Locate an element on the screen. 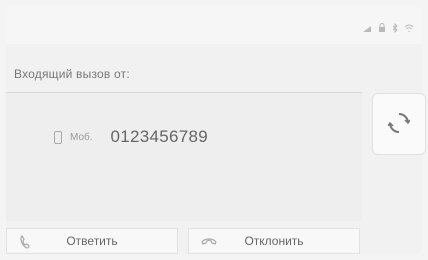 This screenshot has height=260, width=428. title-row: Входящий вызов от: is located at coordinates (184, 73).